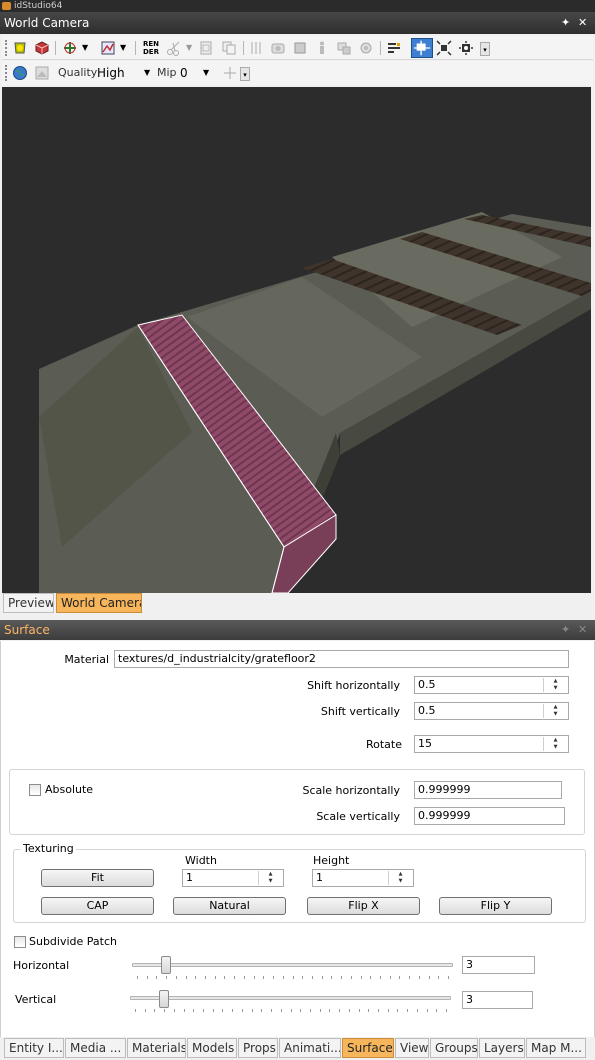 Image resolution: width=595 pixels, height=1060 pixels. What do you see at coordinates (156, 1048) in the screenshot?
I see `tab-materials: Materials` at bounding box center [156, 1048].